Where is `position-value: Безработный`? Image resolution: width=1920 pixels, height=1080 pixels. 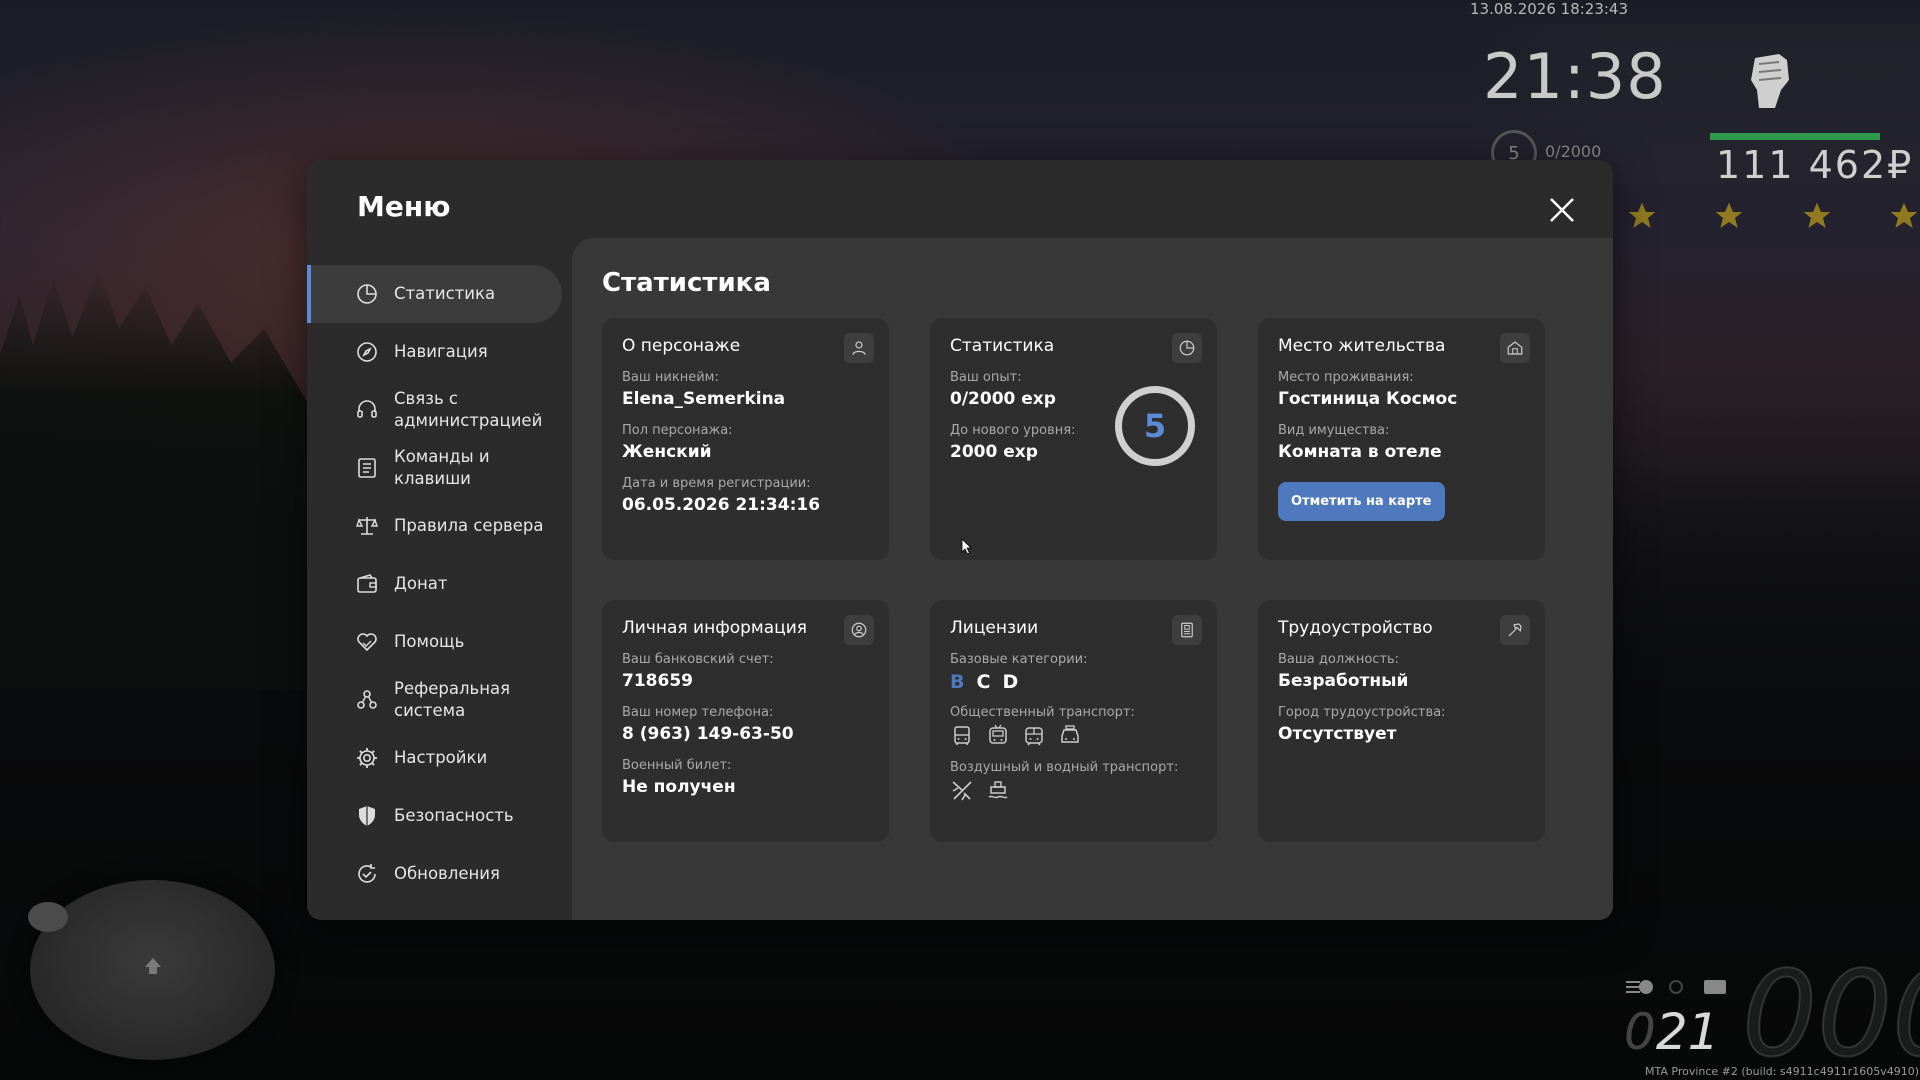 position-value: Безработный is located at coordinates (1343, 681).